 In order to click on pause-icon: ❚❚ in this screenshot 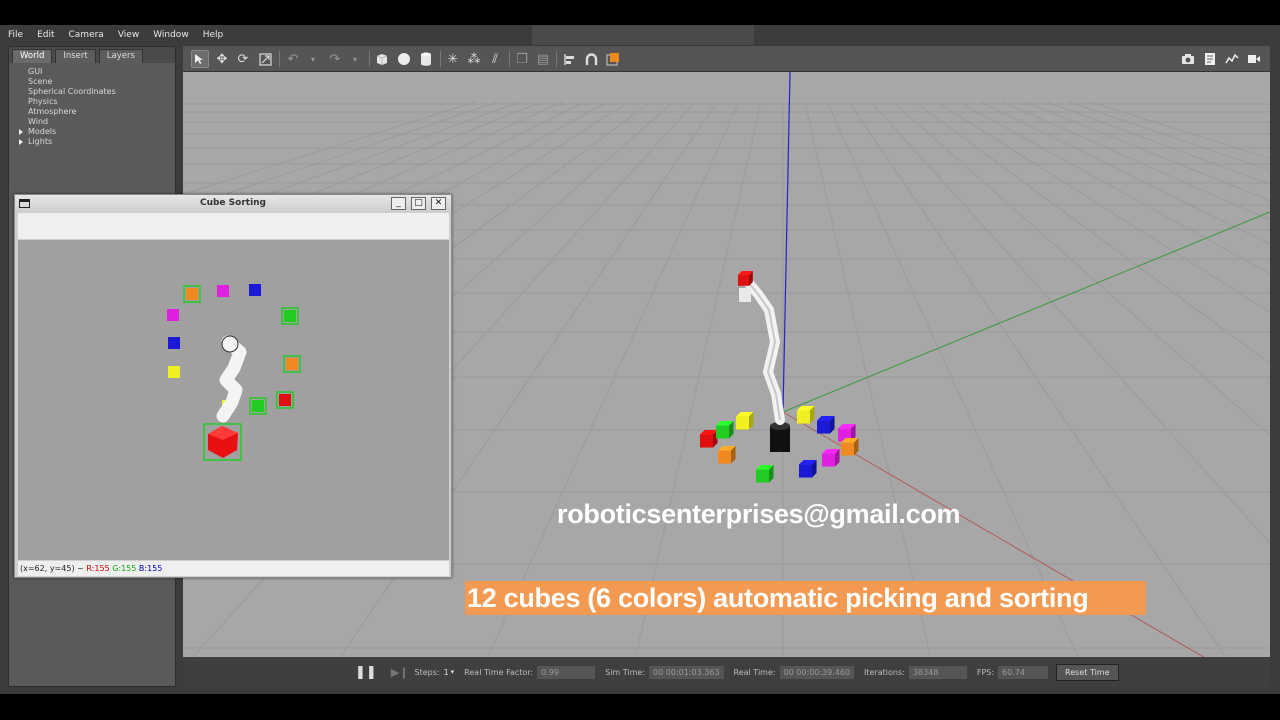, I will do `click(366, 672)`.